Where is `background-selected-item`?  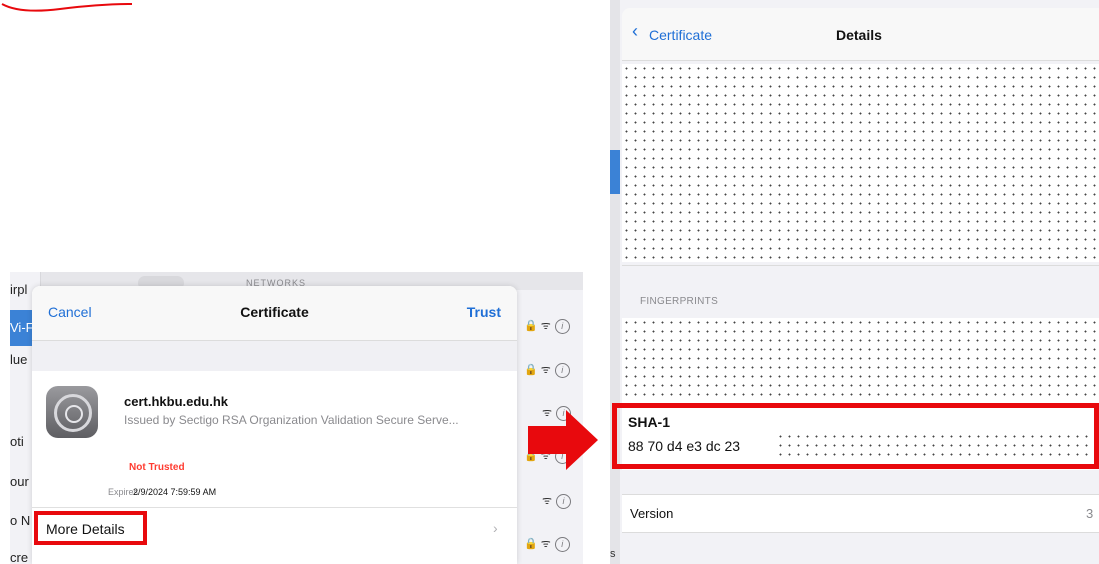 background-selected-item is located at coordinates (615, 172).